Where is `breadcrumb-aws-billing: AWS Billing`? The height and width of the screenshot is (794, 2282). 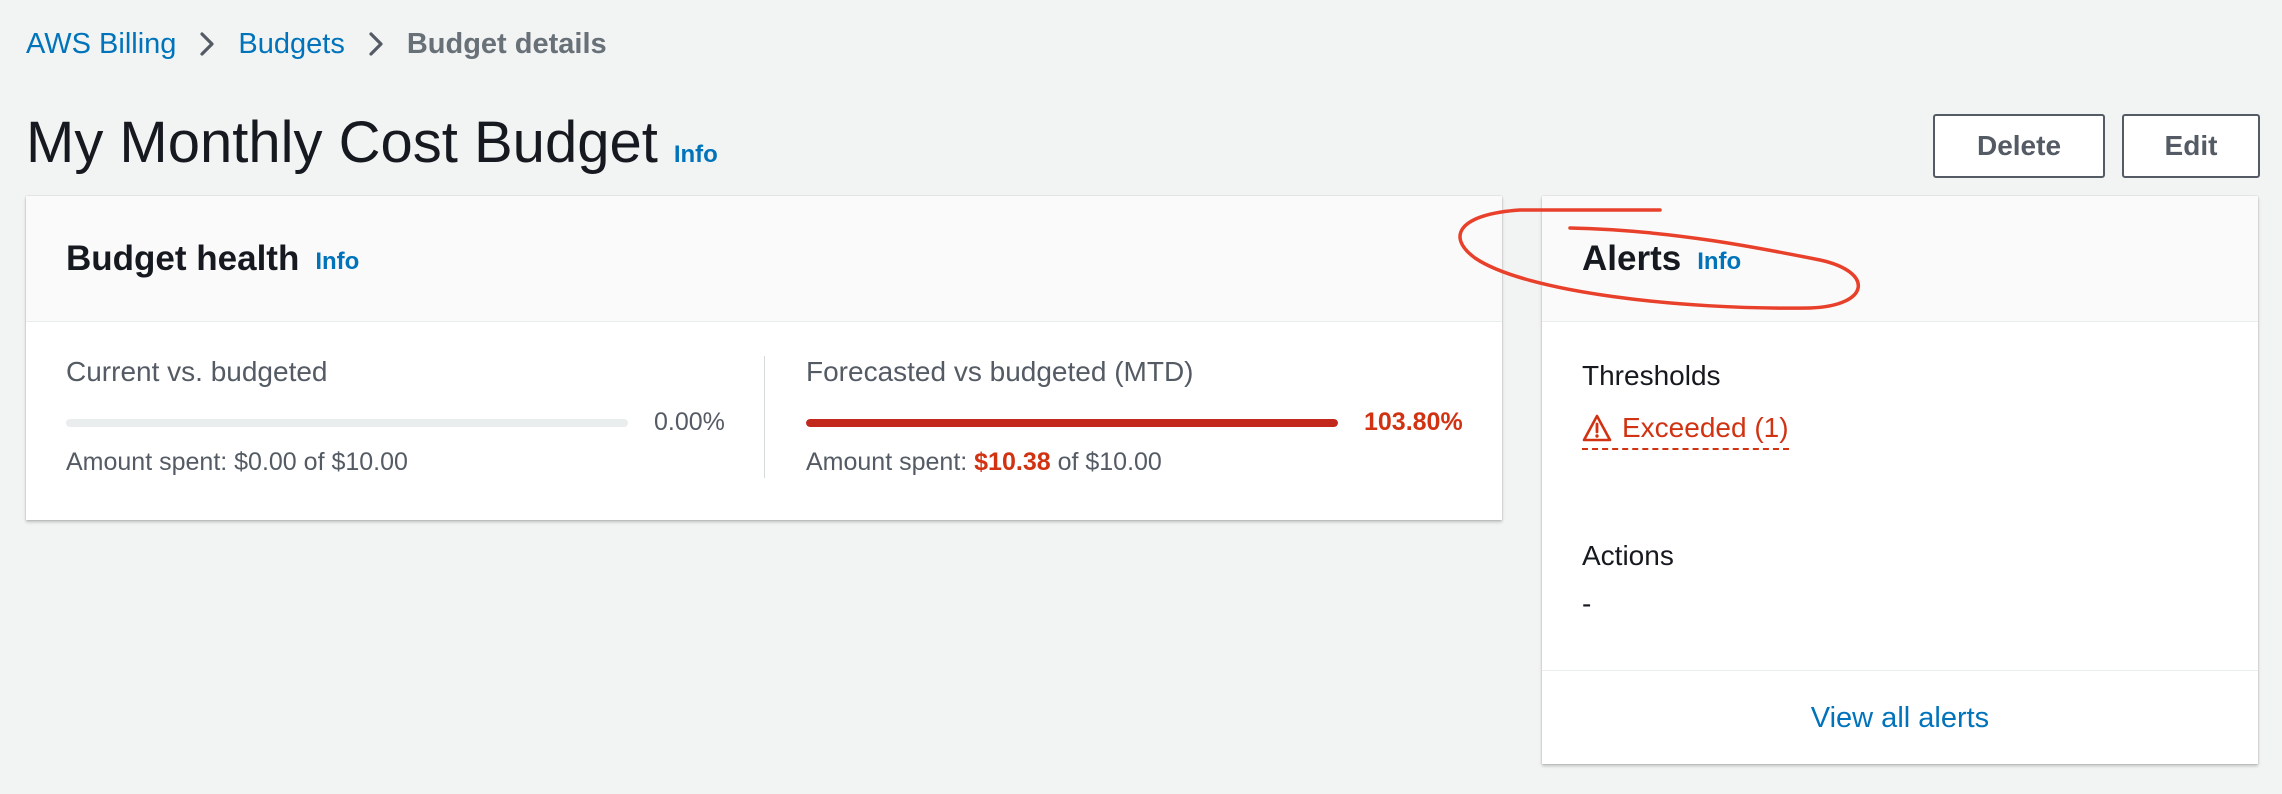 breadcrumb-aws-billing: AWS Billing is located at coordinates (101, 44).